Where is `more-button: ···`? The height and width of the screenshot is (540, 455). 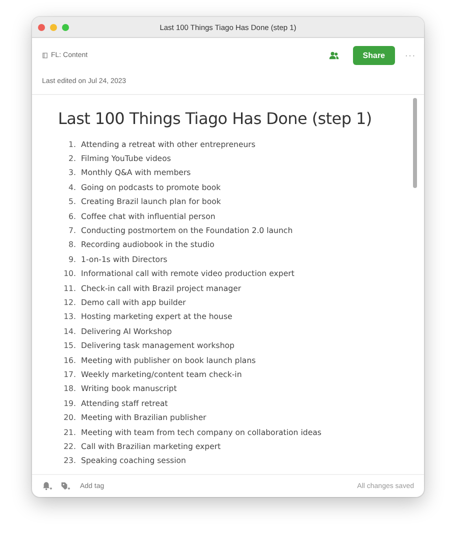 more-button: ··· is located at coordinates (410, 55).